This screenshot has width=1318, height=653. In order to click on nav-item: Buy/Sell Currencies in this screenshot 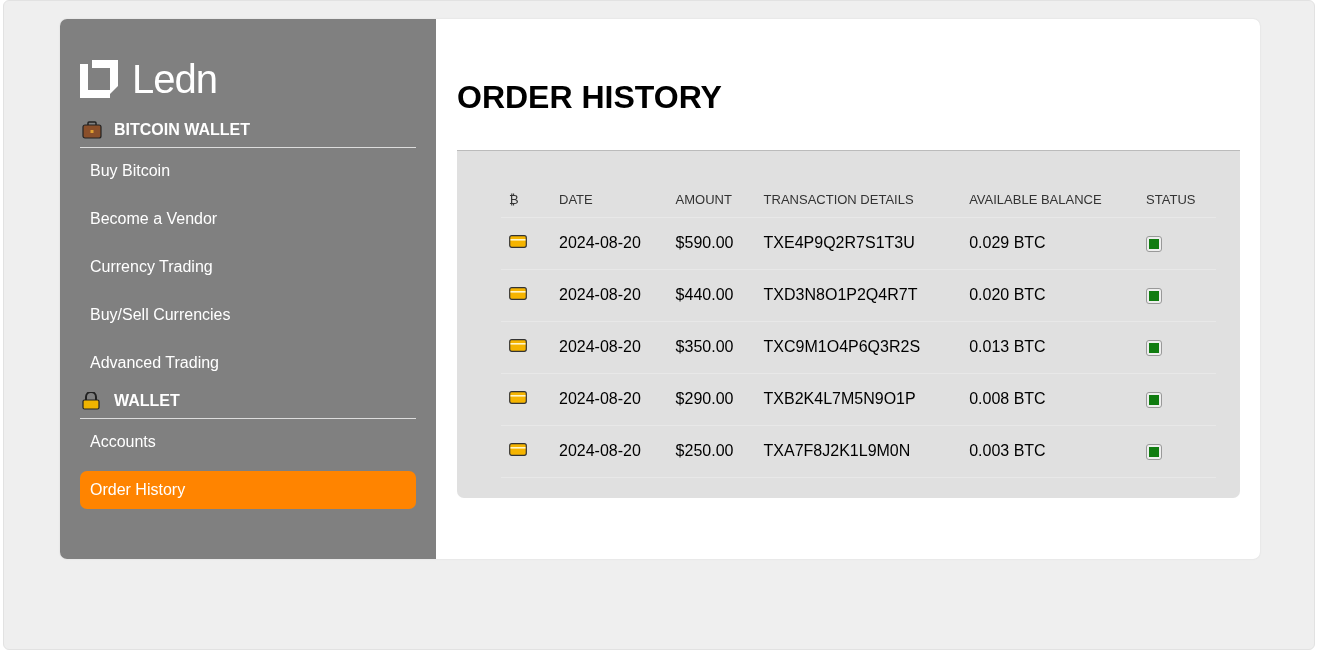, I will do `click(248, 315)`.